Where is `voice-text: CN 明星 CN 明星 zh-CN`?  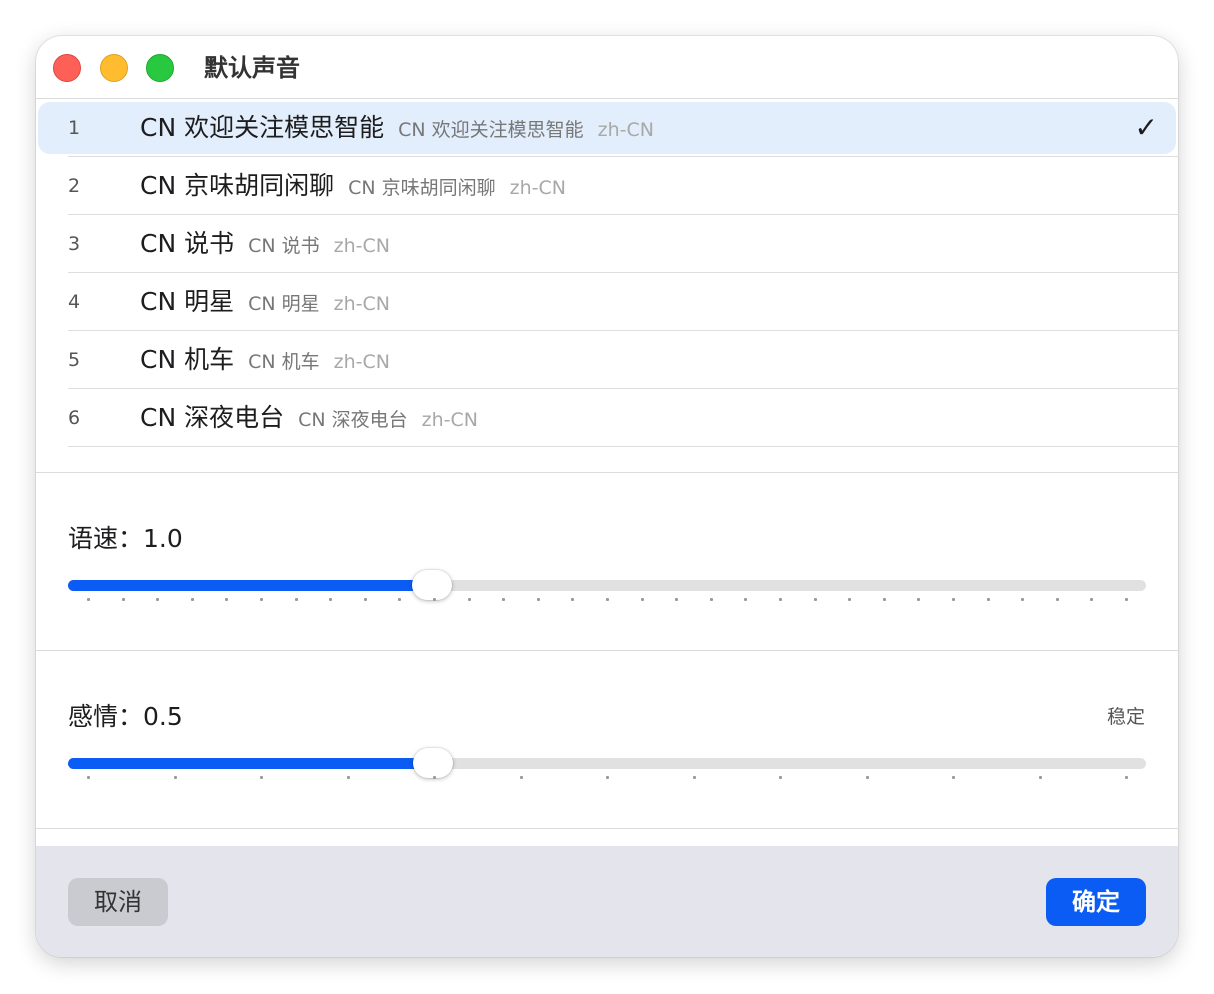 voice-text: CN 明星 CN 明星 zh-CN is located at coordinates (265, 303).